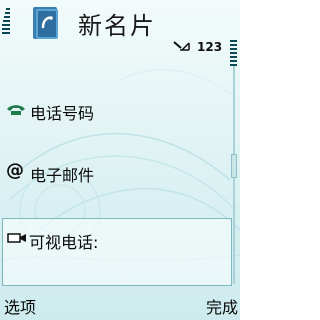 The width and height of the screenshot is (320, 320). Describe the element at coordinates (62, 175) in the screenshot. I see `field-label: 电子邮件` at that location.